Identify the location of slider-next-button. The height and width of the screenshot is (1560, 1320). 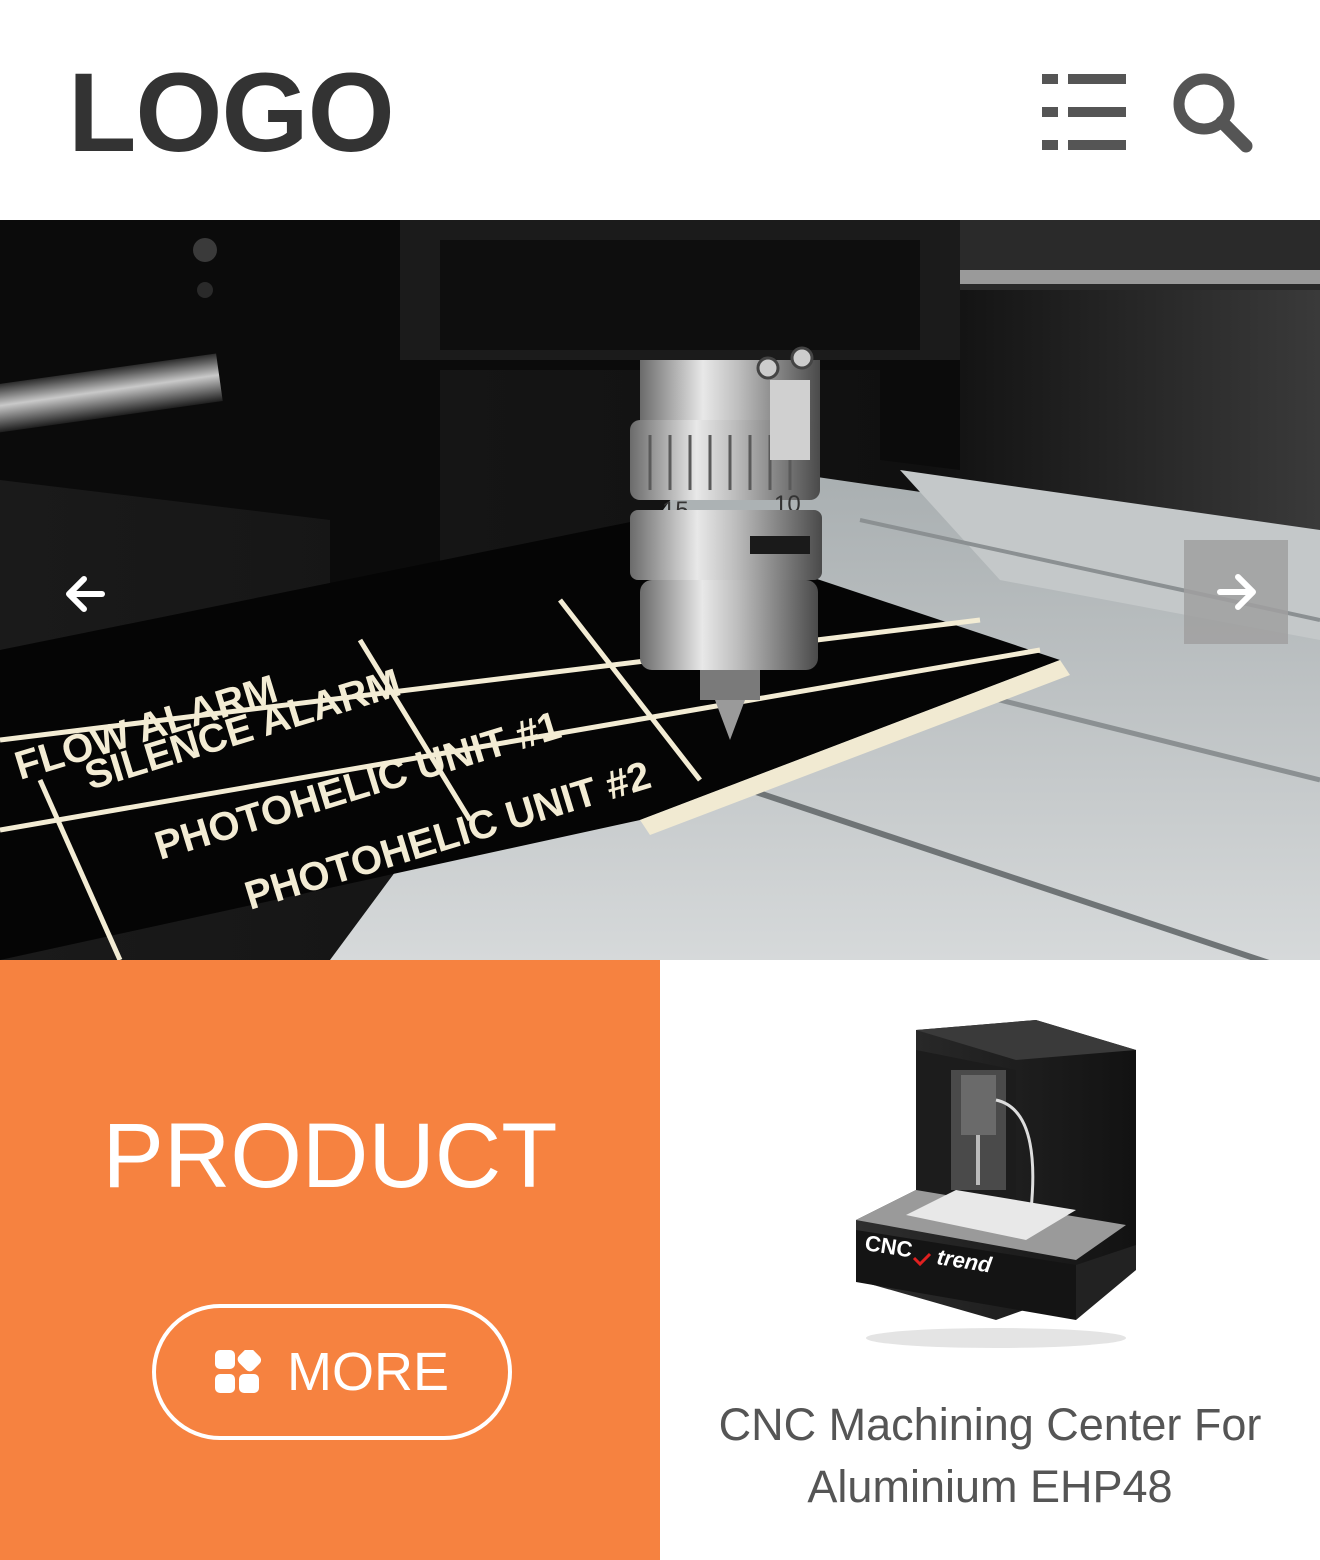
(1236, 592).